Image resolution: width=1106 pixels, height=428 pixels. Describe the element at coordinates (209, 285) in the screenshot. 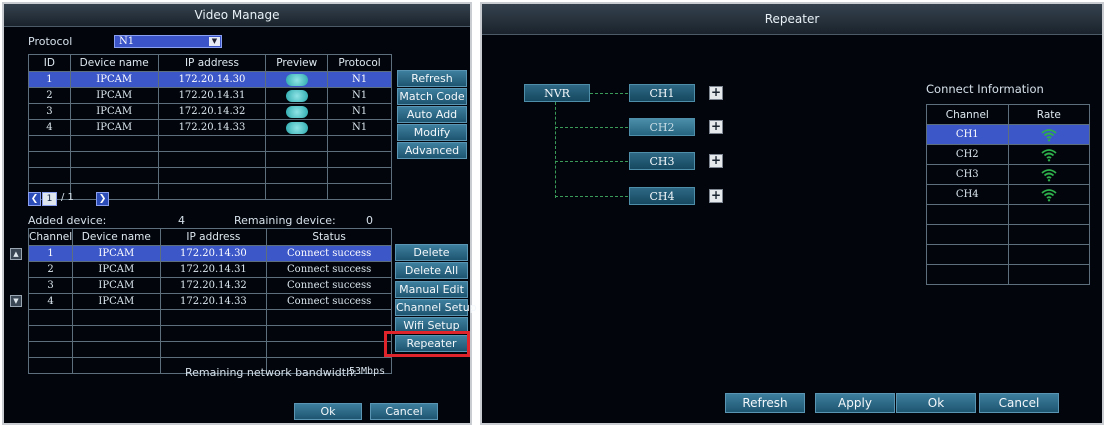

I see `table-row: 3 IPCAM 172.20.14.32 Connect success` at that location.